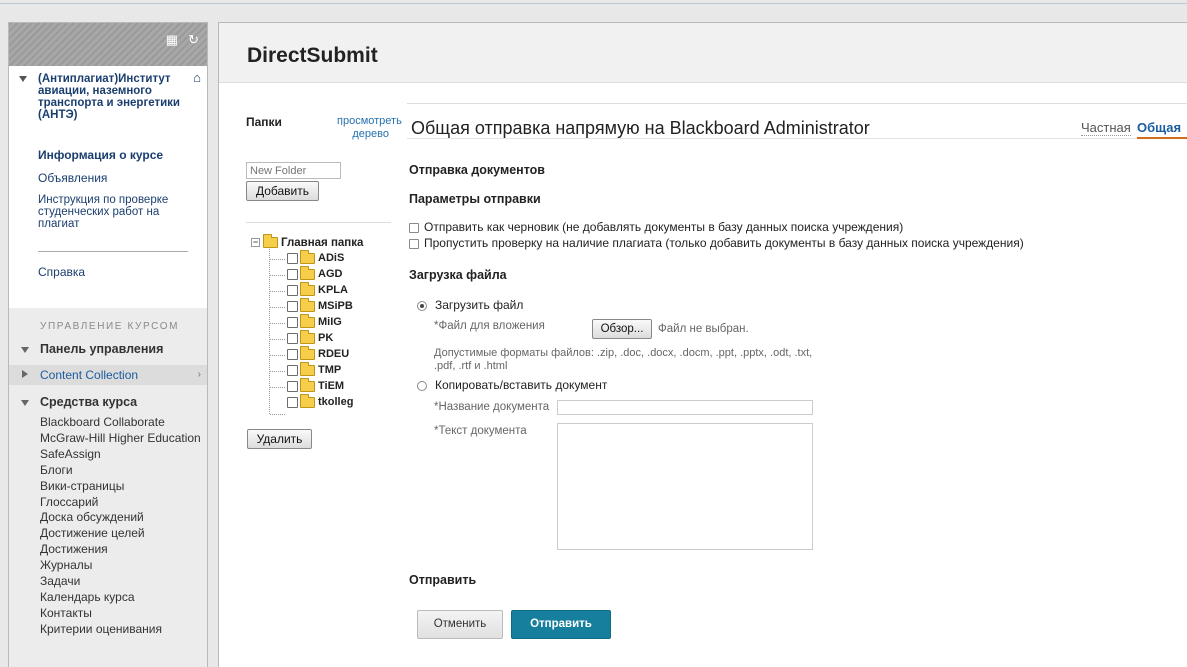  What do you see at coordinates (108, 178) in the screenshot?
I see `sidebar-item-announcements: Объявления` at bounding box center [108, 178].